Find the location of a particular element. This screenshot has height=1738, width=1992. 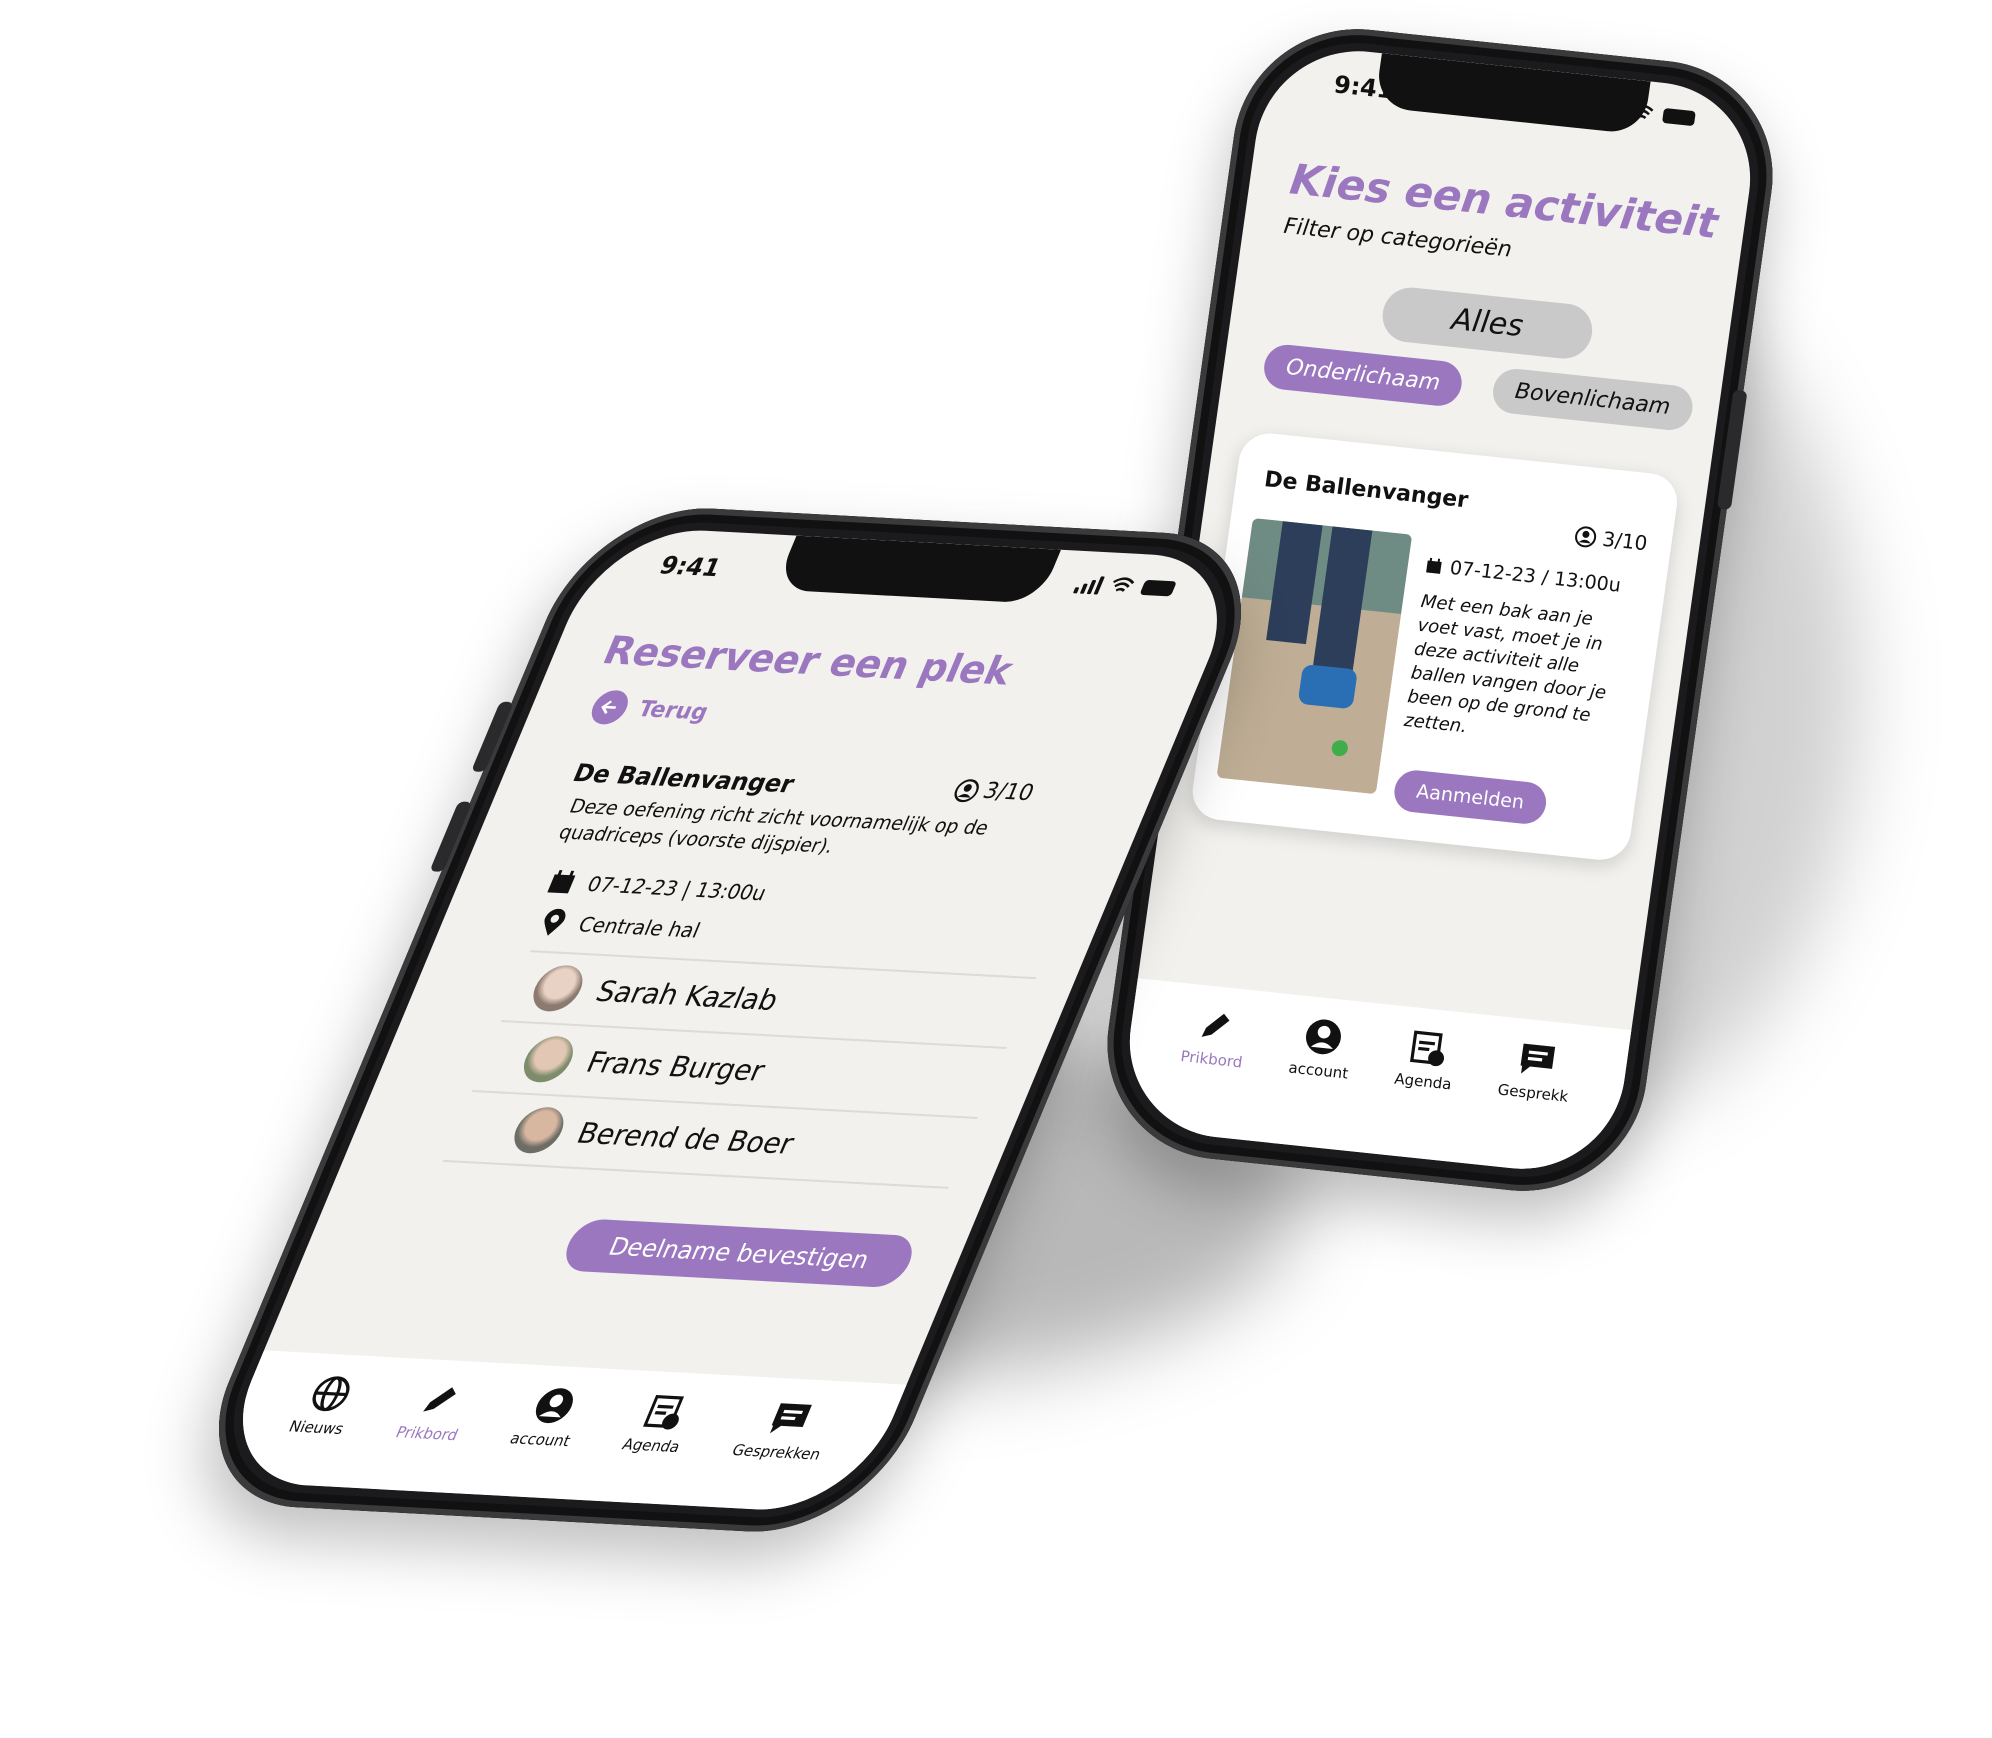

back-label: Terug is located at coordinates (673, 711).